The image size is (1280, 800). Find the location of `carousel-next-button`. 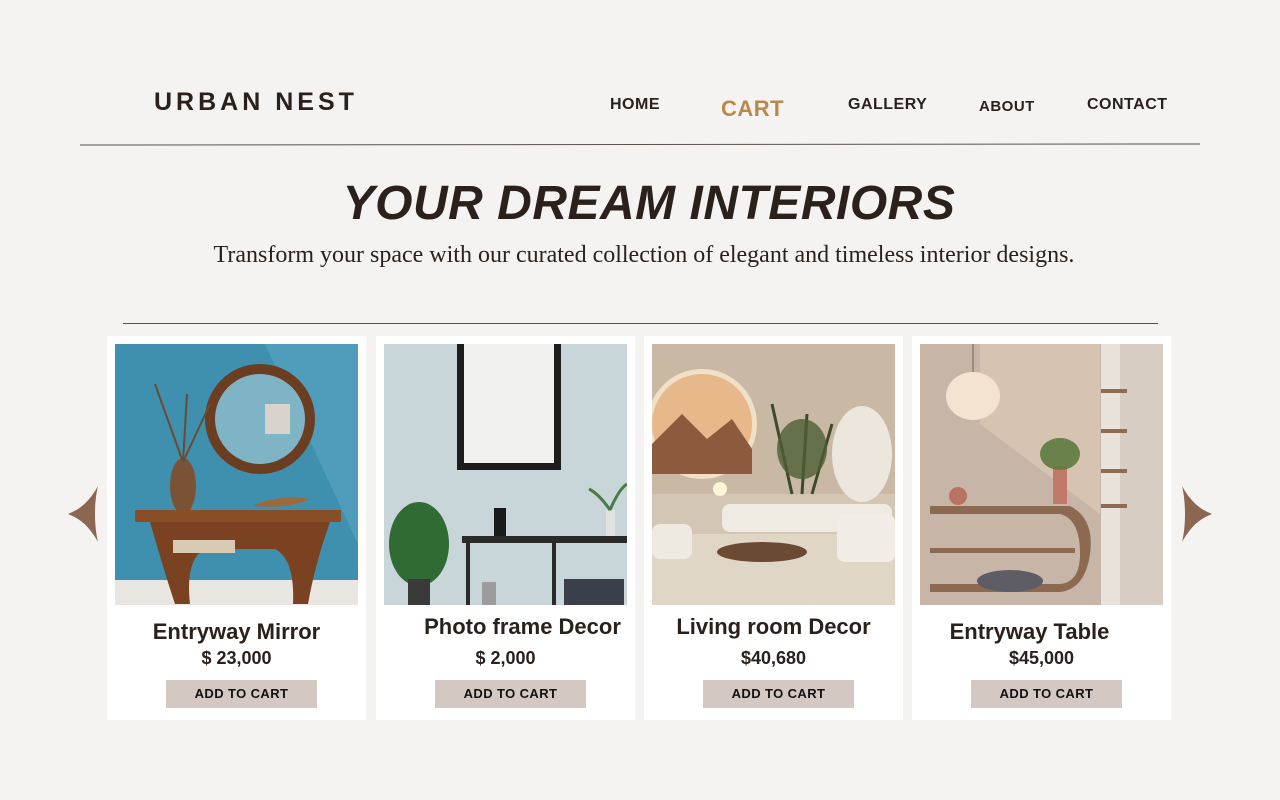

carousel-next-button is located at coordinates (1197, 514).